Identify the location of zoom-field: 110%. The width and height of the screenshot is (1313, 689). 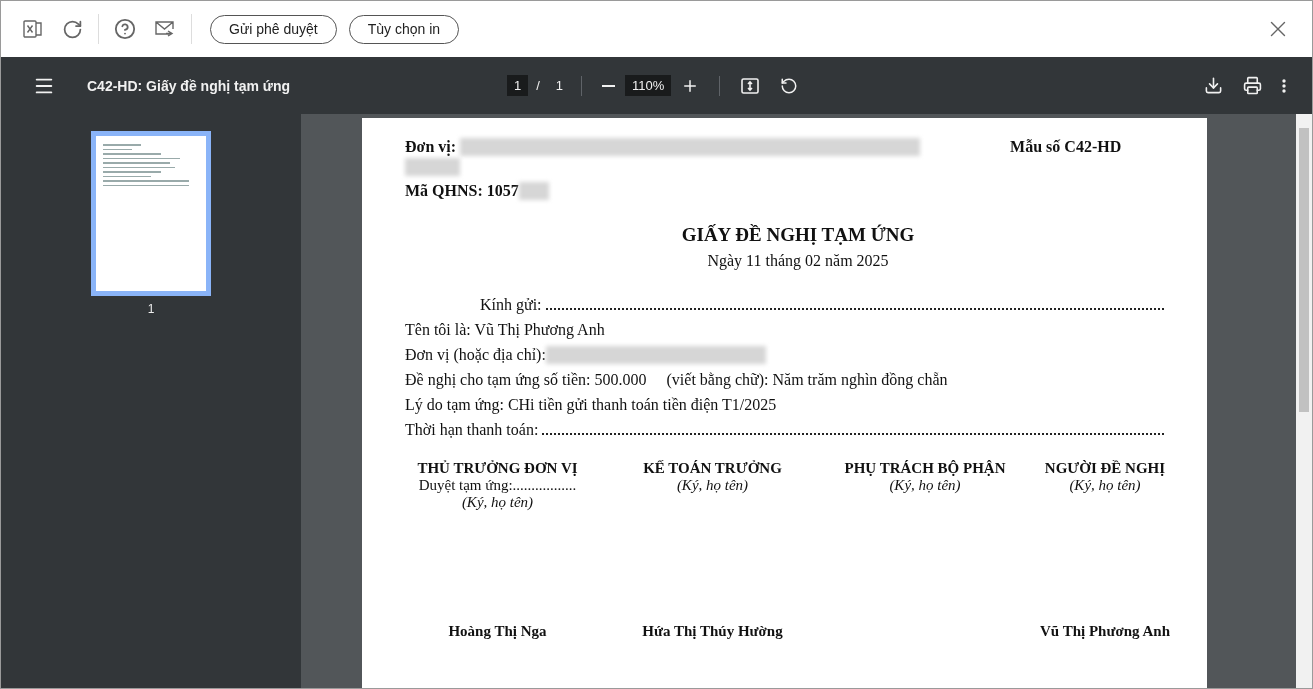
(648, 85).